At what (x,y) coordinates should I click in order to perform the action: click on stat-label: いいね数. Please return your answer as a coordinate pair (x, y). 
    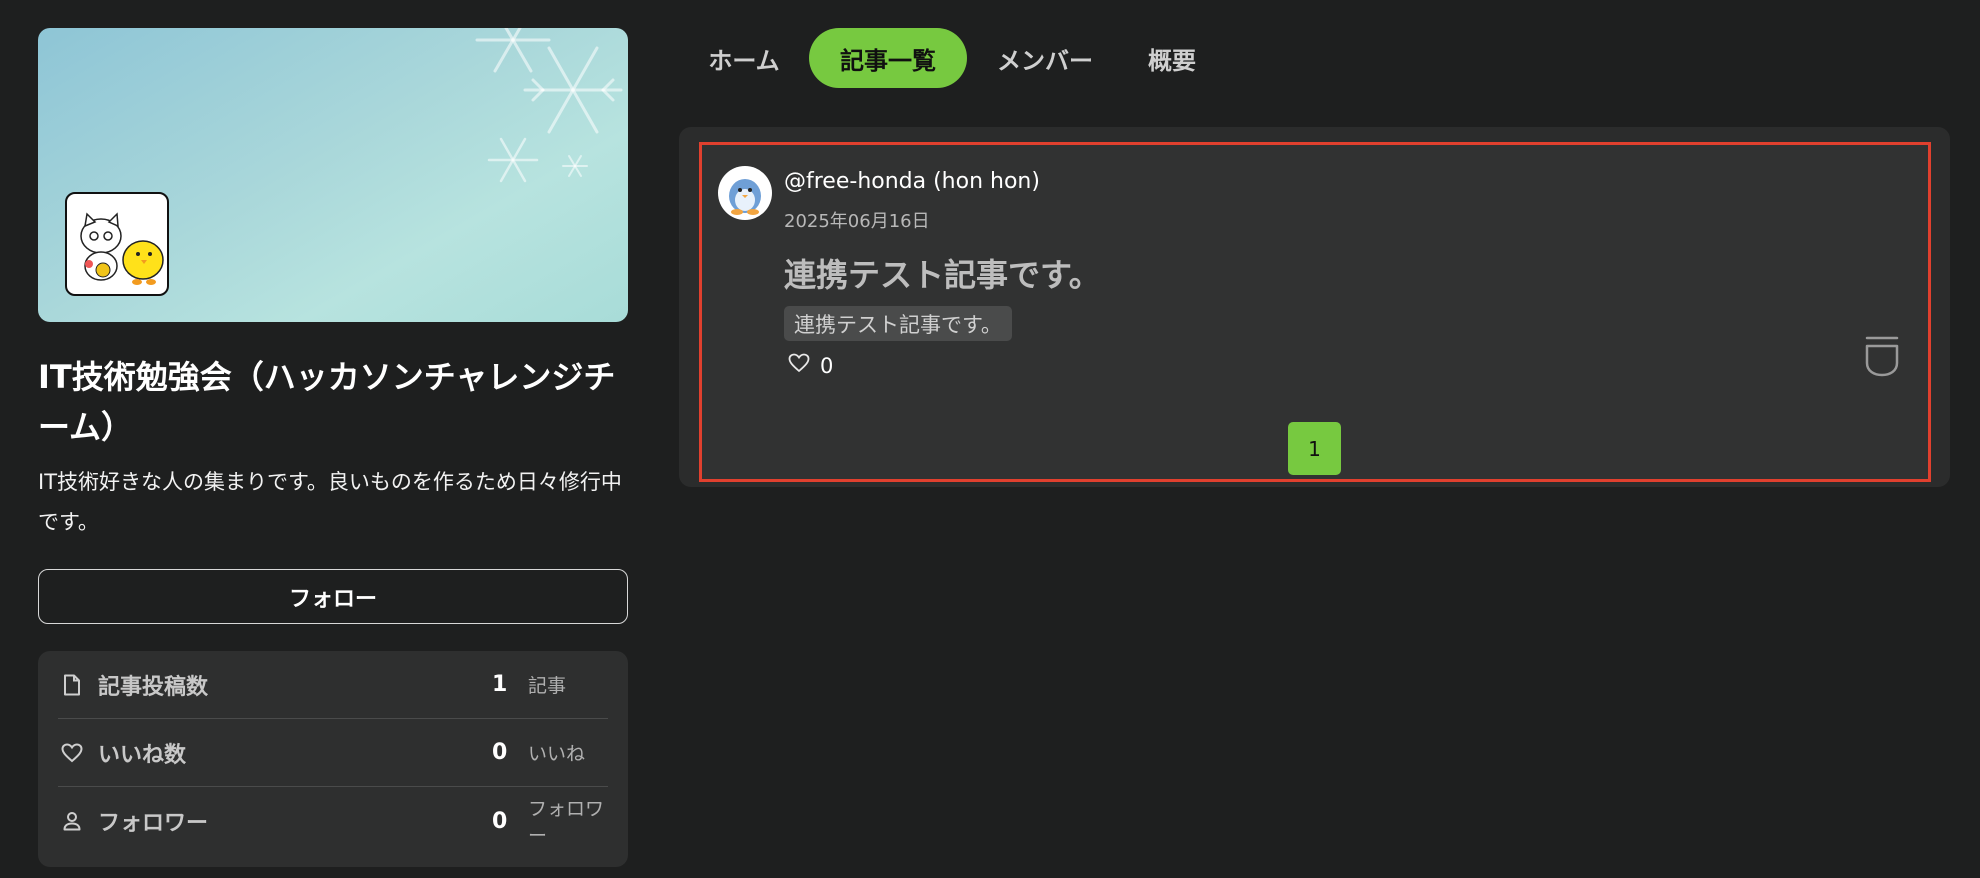
    Looking at the image, I should click on (142, 755).